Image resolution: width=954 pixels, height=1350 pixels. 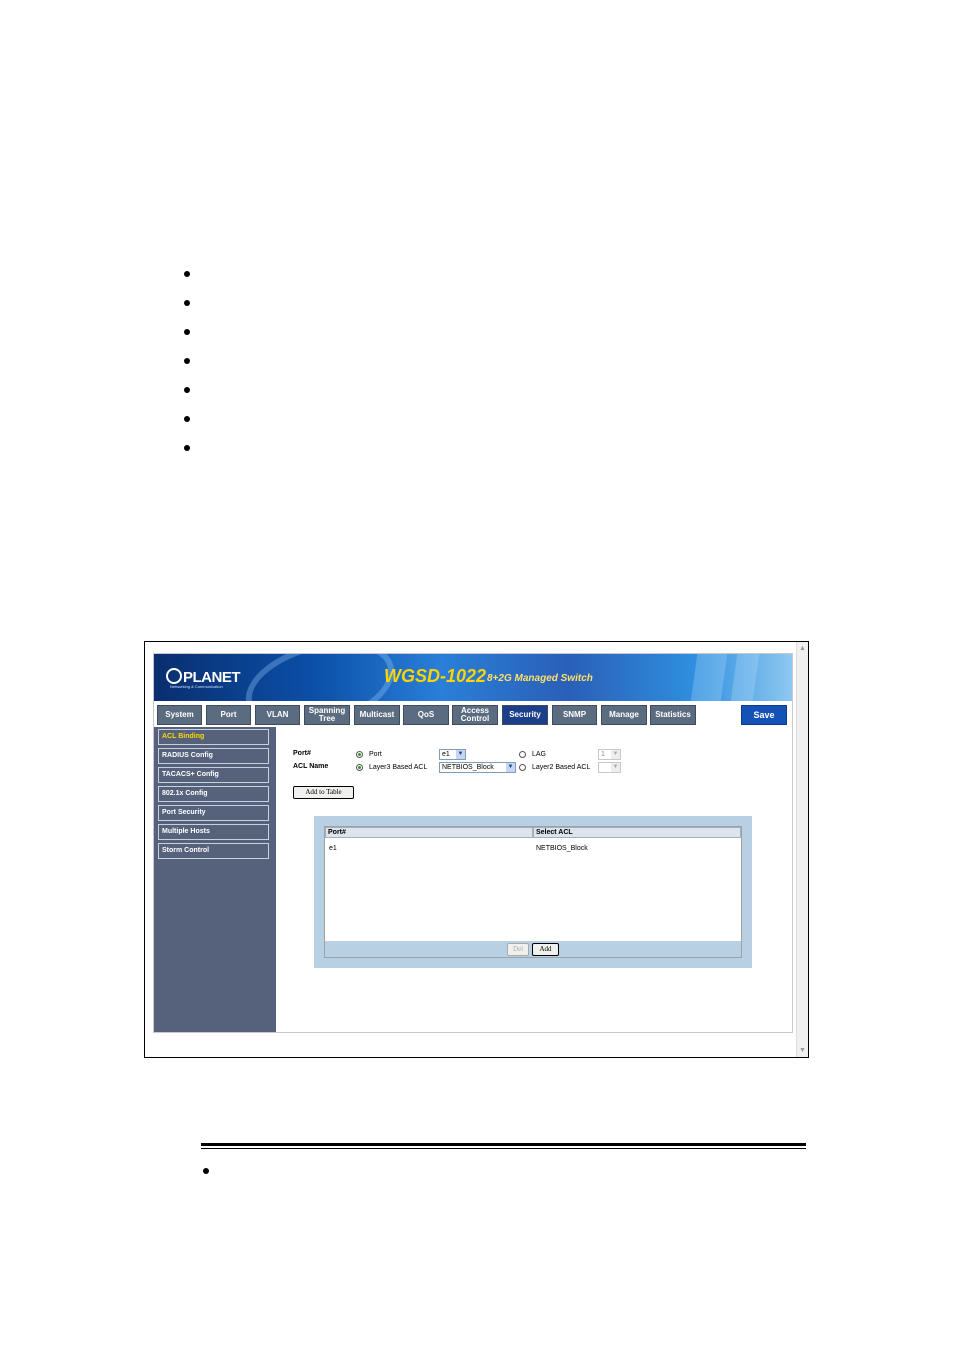 I want to click on add-button: Add, so click(x=545, y=949).